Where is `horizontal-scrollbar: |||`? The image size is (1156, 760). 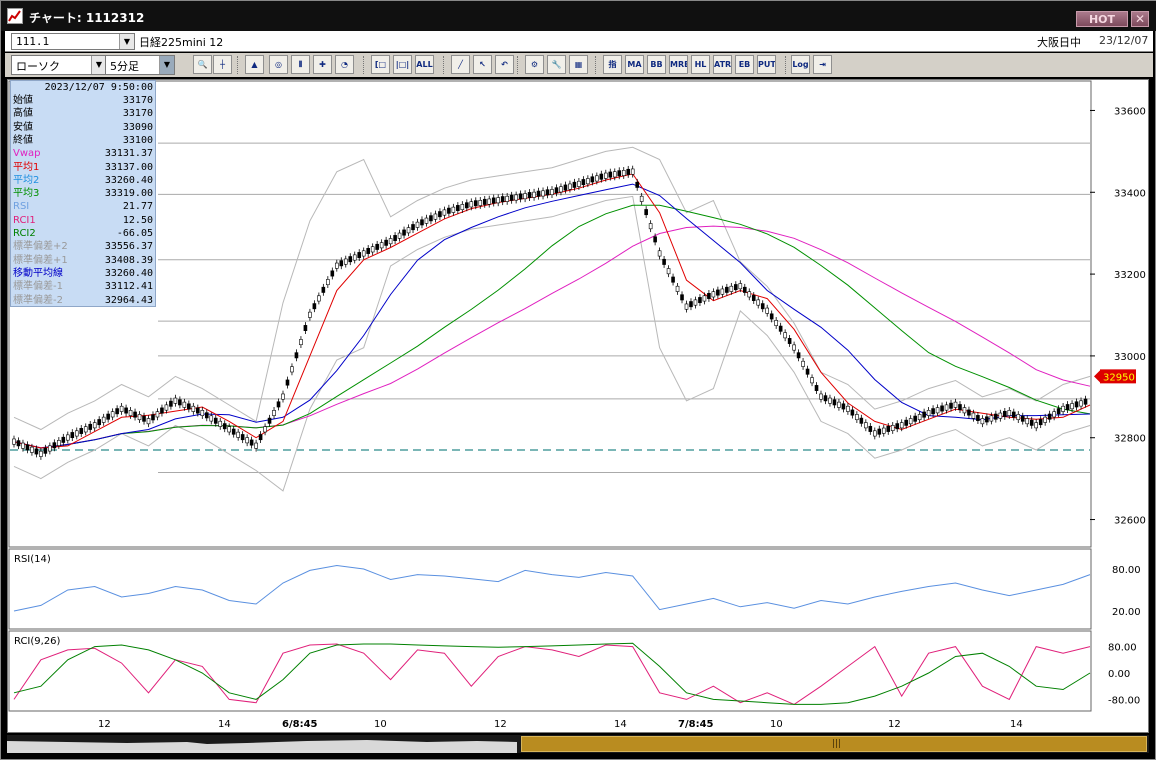
horizontal-scrollbar: ||| is located at coordinates (578, 744).